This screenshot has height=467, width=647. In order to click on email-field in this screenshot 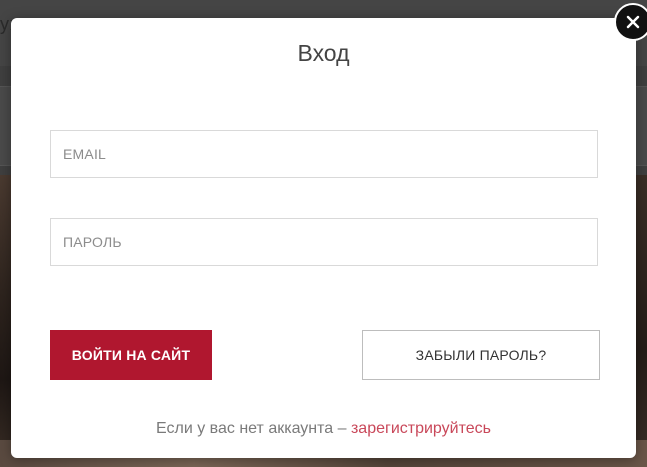, I will do `click(324, 154)`.